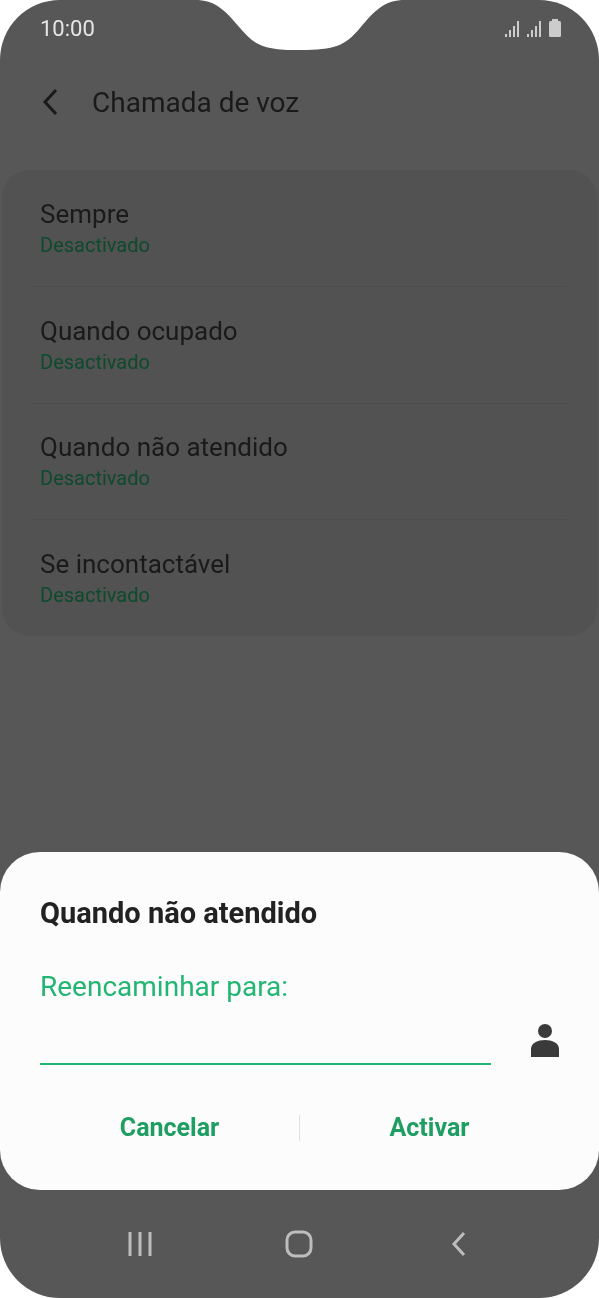  Describe the element at coordinates (299, 330) in the screenshot. I see `option-title: Quando ocupado` at that location.